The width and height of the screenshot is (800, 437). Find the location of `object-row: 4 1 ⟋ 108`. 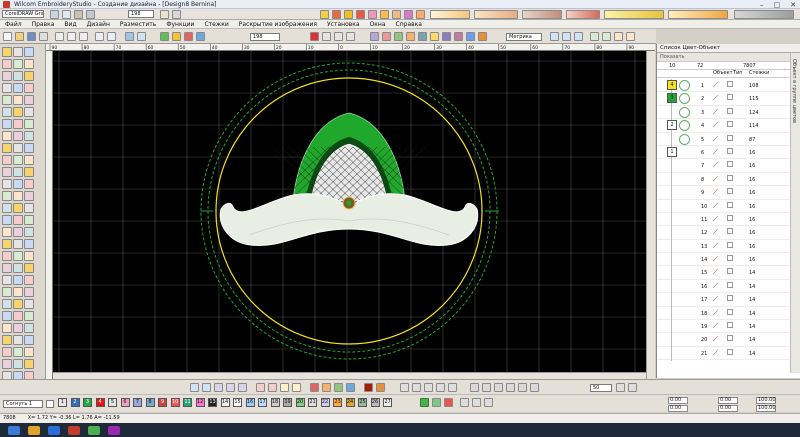

object-row: 4 1 ⟋ 108 is located at coordinates (723, 86).